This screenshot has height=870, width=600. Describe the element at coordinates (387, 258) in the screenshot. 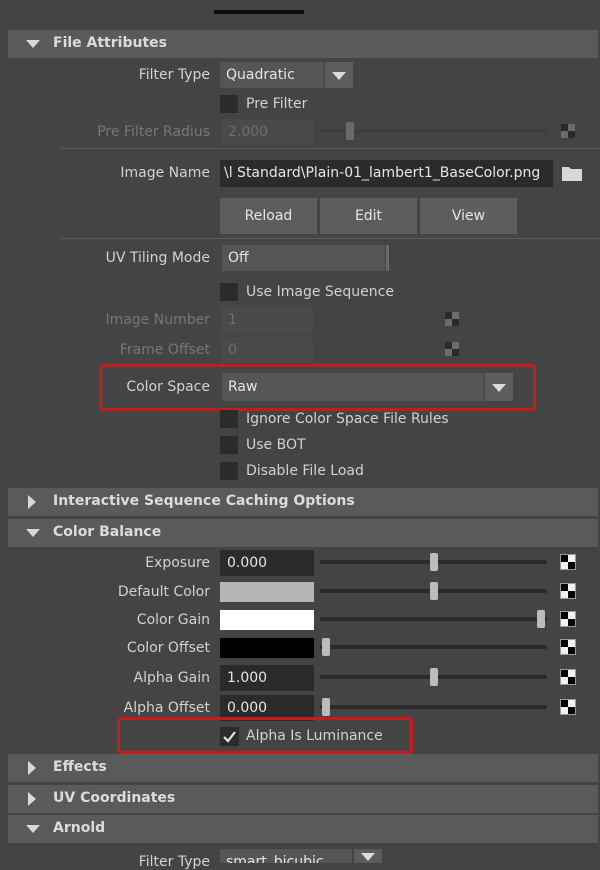

I see `dropdown-edge` at that location.